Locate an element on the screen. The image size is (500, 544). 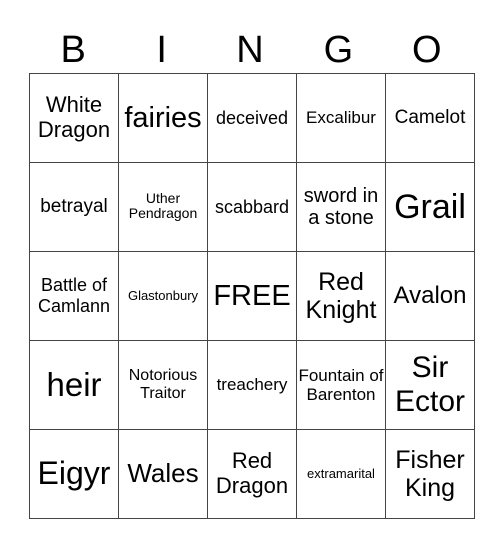
cell-label: Wales is located at coordinates (163, 473).